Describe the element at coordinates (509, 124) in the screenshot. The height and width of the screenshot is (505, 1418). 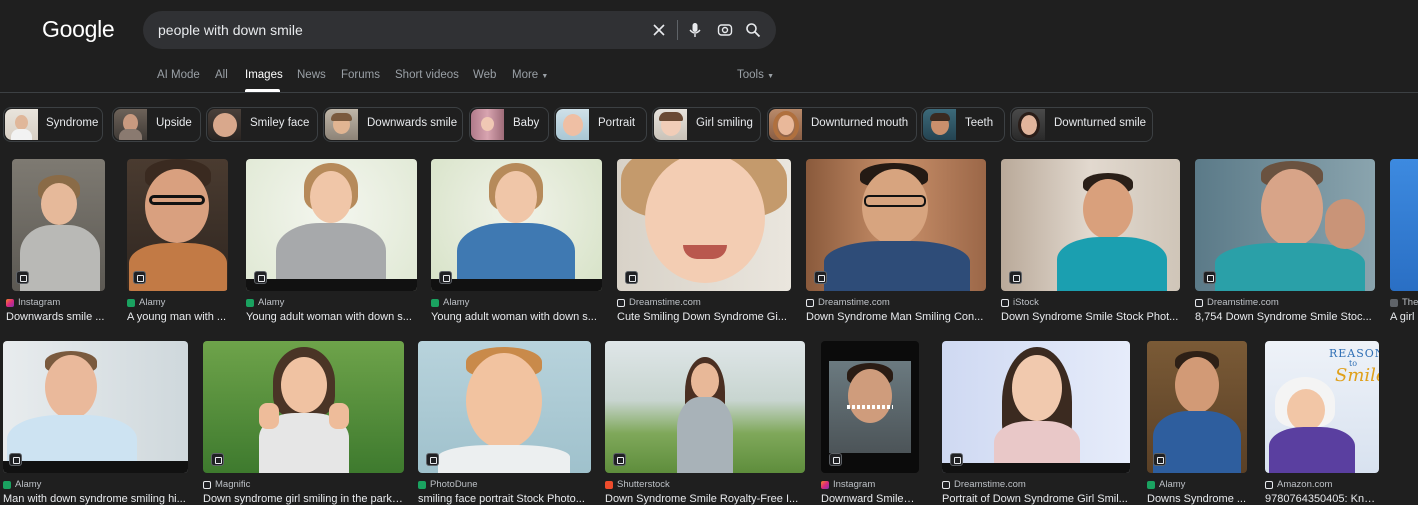
I see `chip-baby: Baby` at that location.